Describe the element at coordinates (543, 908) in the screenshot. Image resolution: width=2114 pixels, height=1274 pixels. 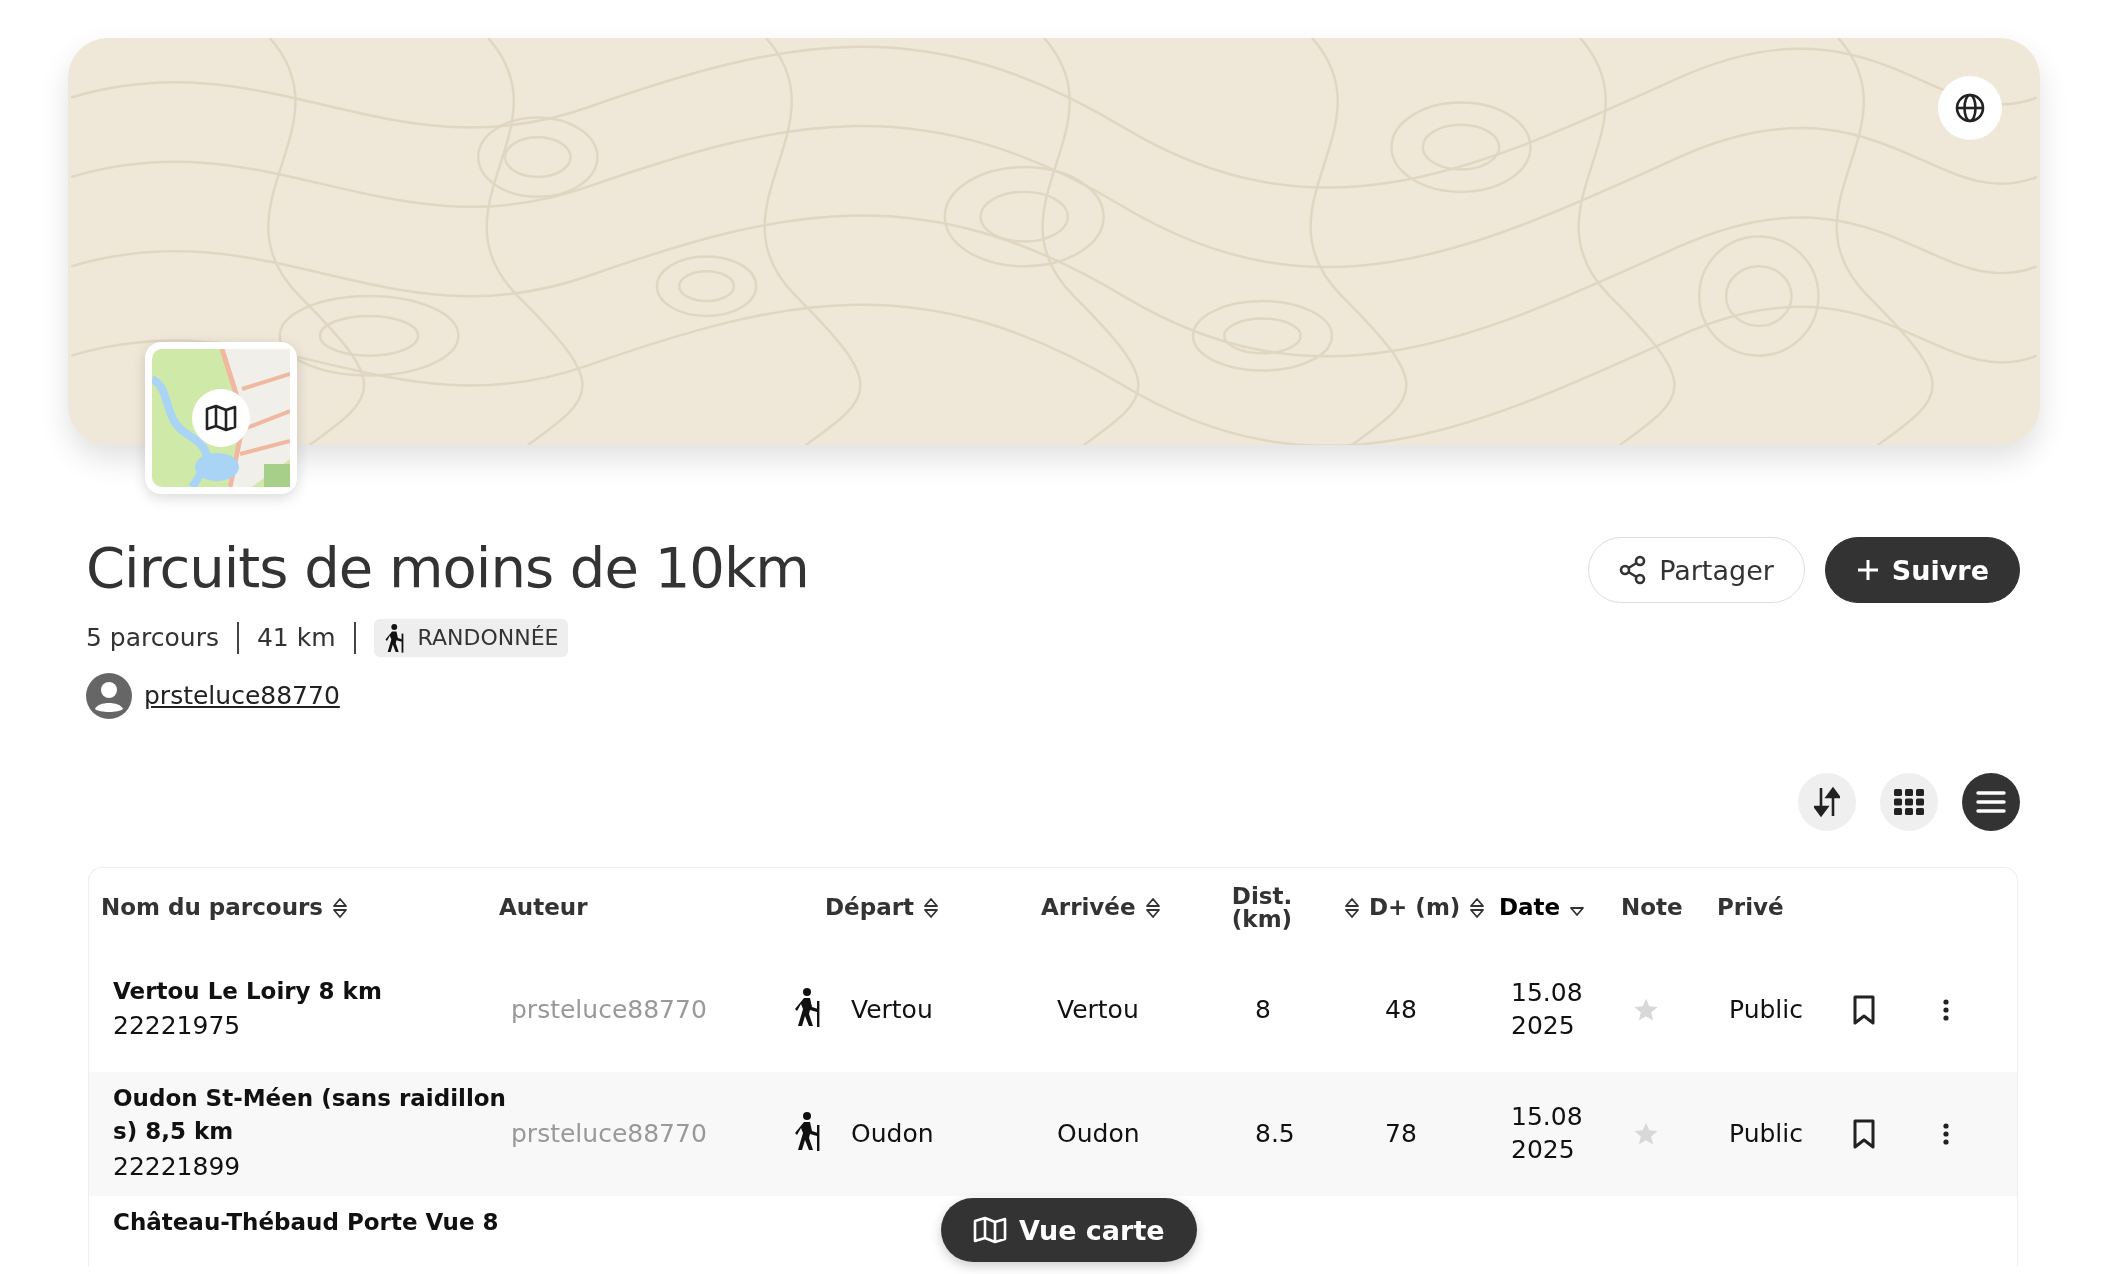
I see `column-header: Auteur` at that location.